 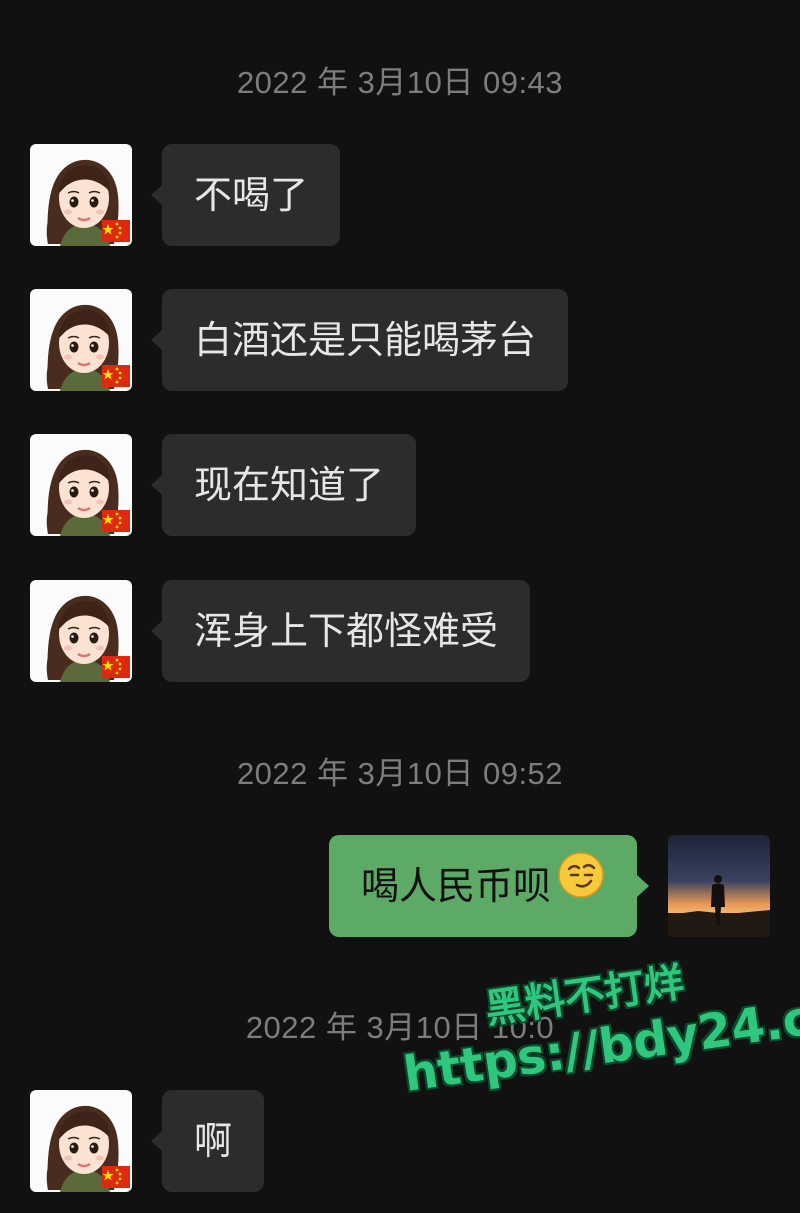 I want to click on message-bubble: 现在知道了, so click(x=289, y=485).